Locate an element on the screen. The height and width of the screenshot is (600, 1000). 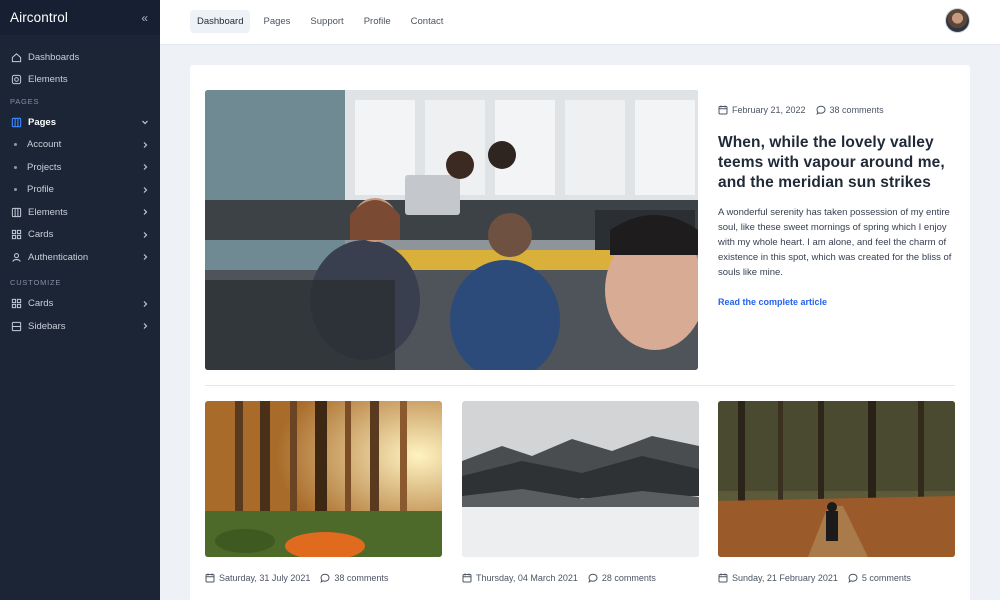
post-date: Thursday, 04 March 2021 is located at coordinates (527, 578).